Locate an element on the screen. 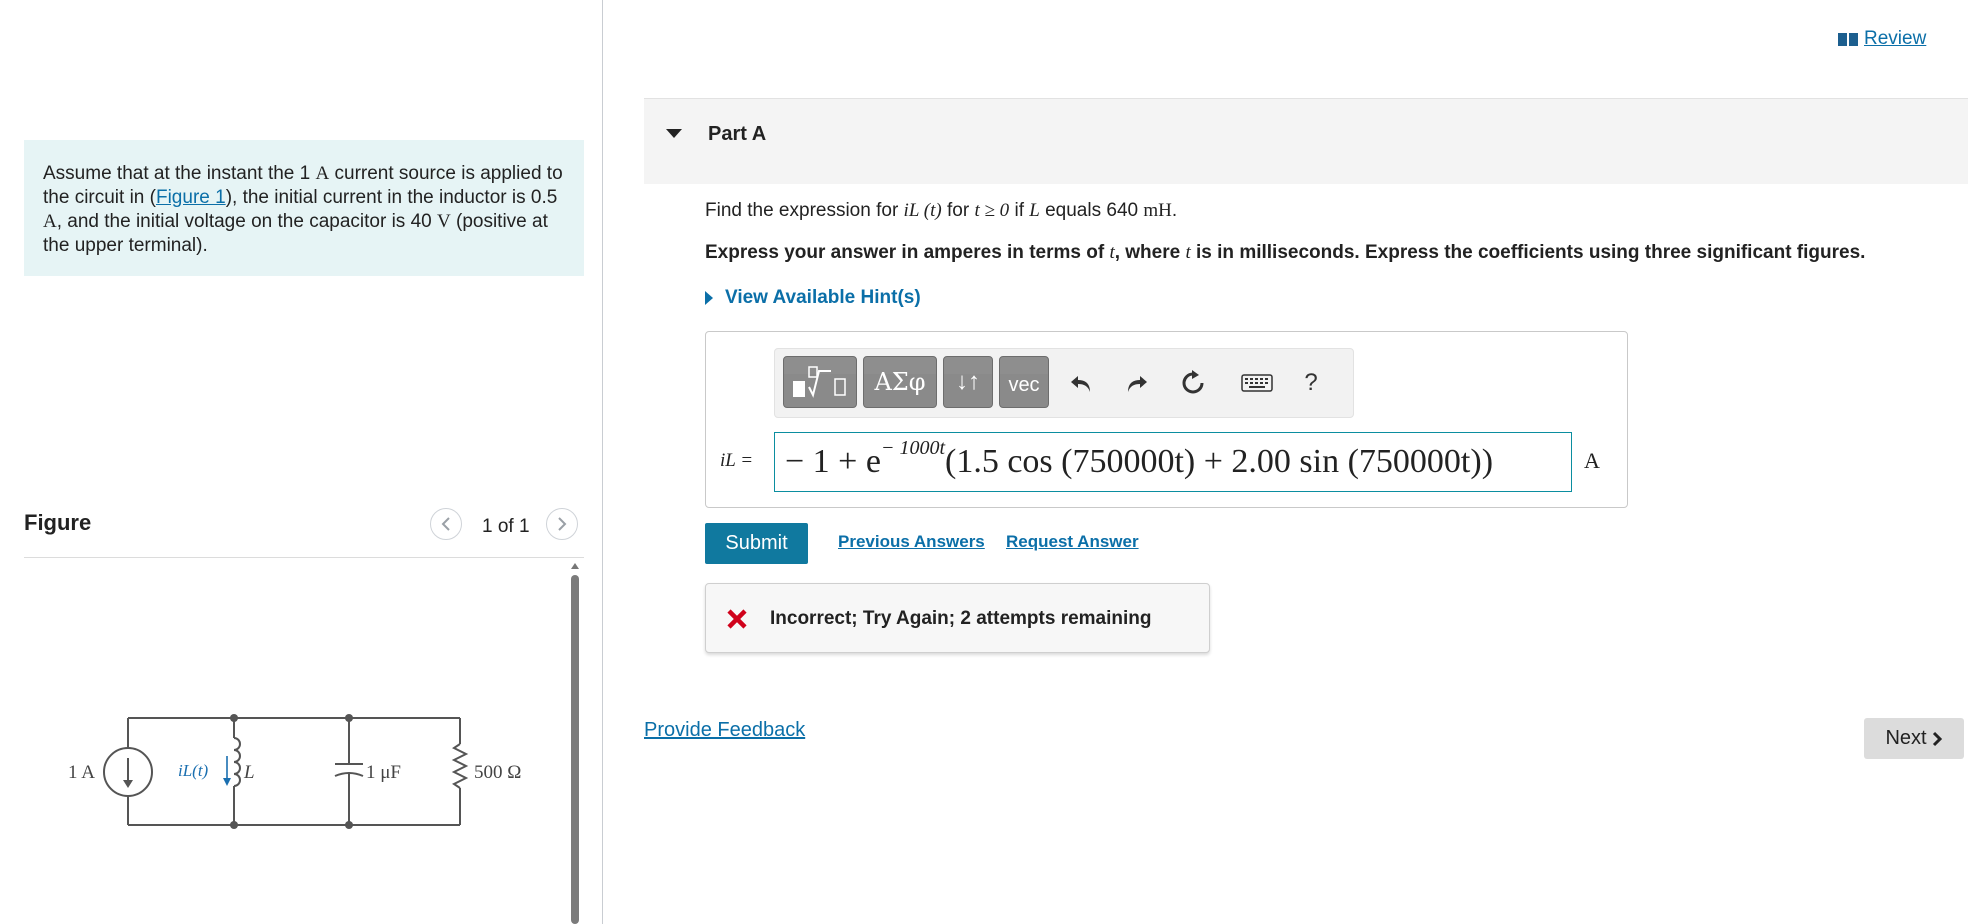 This screenshot has width=1972, height=924. book-icon is located at coordinates (1848, 39).